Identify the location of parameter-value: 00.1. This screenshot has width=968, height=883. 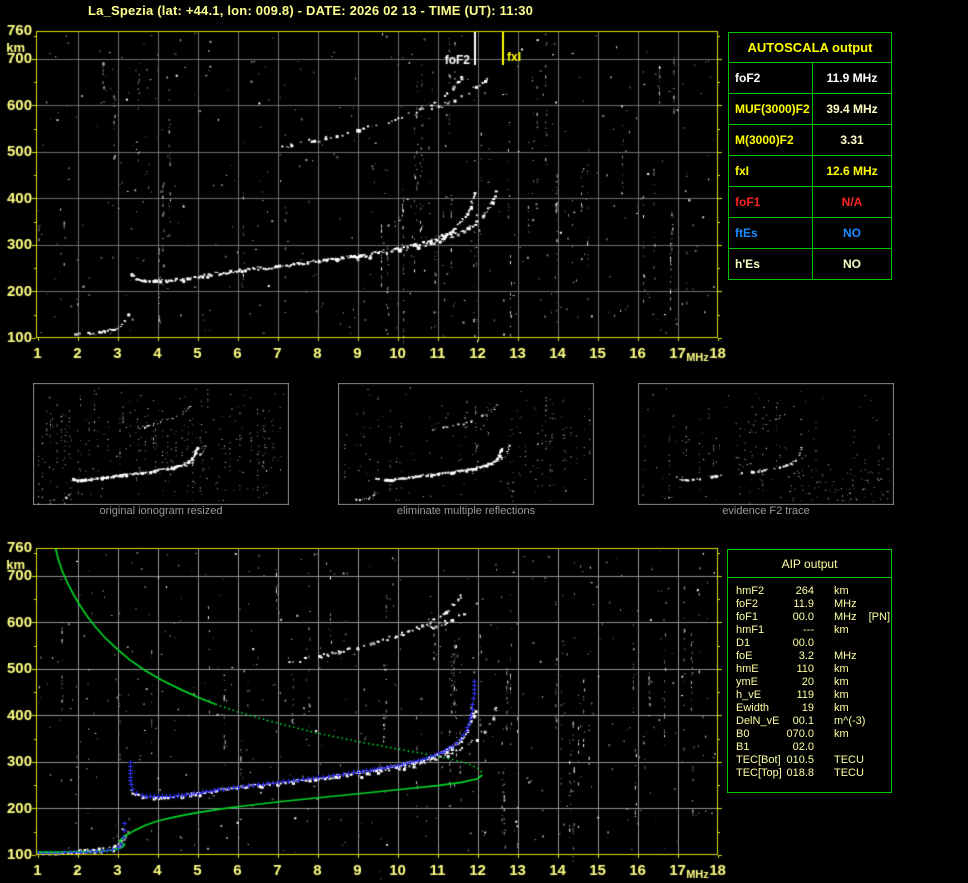
(803, 721).